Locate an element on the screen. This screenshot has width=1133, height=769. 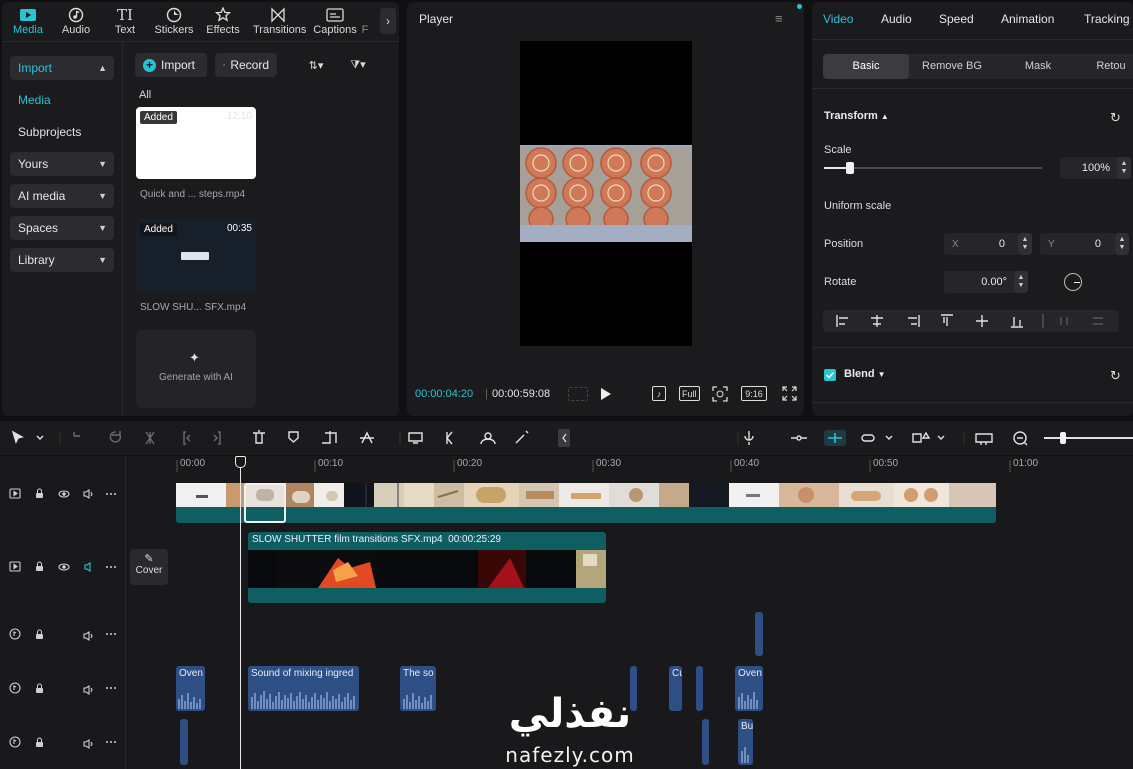
tab-filters: F is located at coordinates (365, 23).